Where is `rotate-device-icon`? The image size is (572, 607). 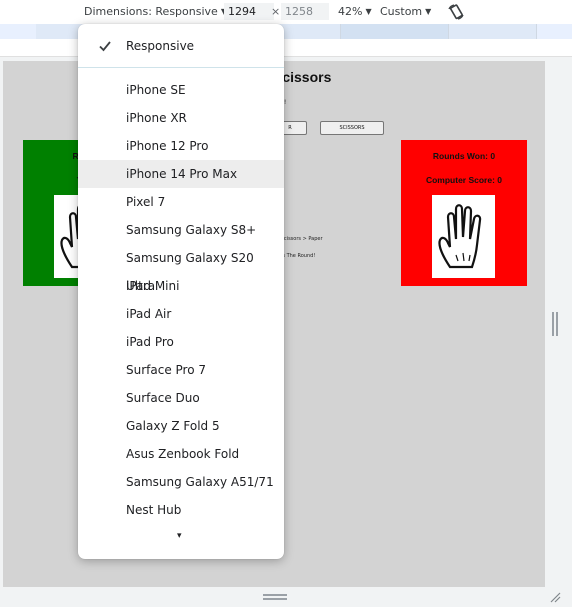
rotate-device-icon is located at coordinates (456, 12).